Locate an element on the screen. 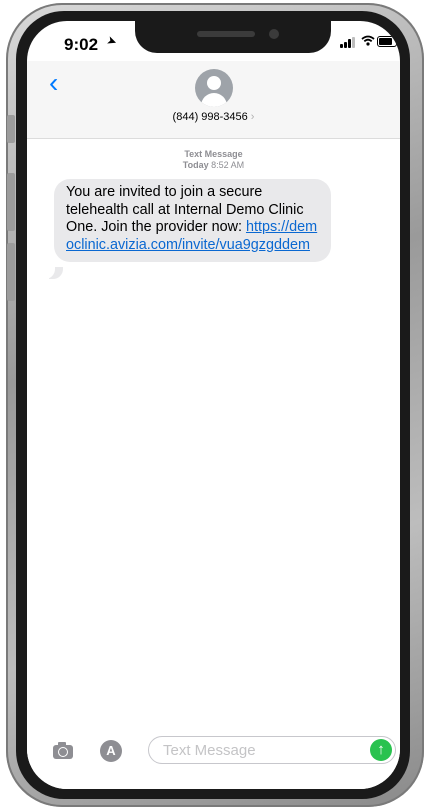 The width and height of the screenshot is (431, 812). timestamp-time: 8:52 AM is located at coordinates (228, 165).